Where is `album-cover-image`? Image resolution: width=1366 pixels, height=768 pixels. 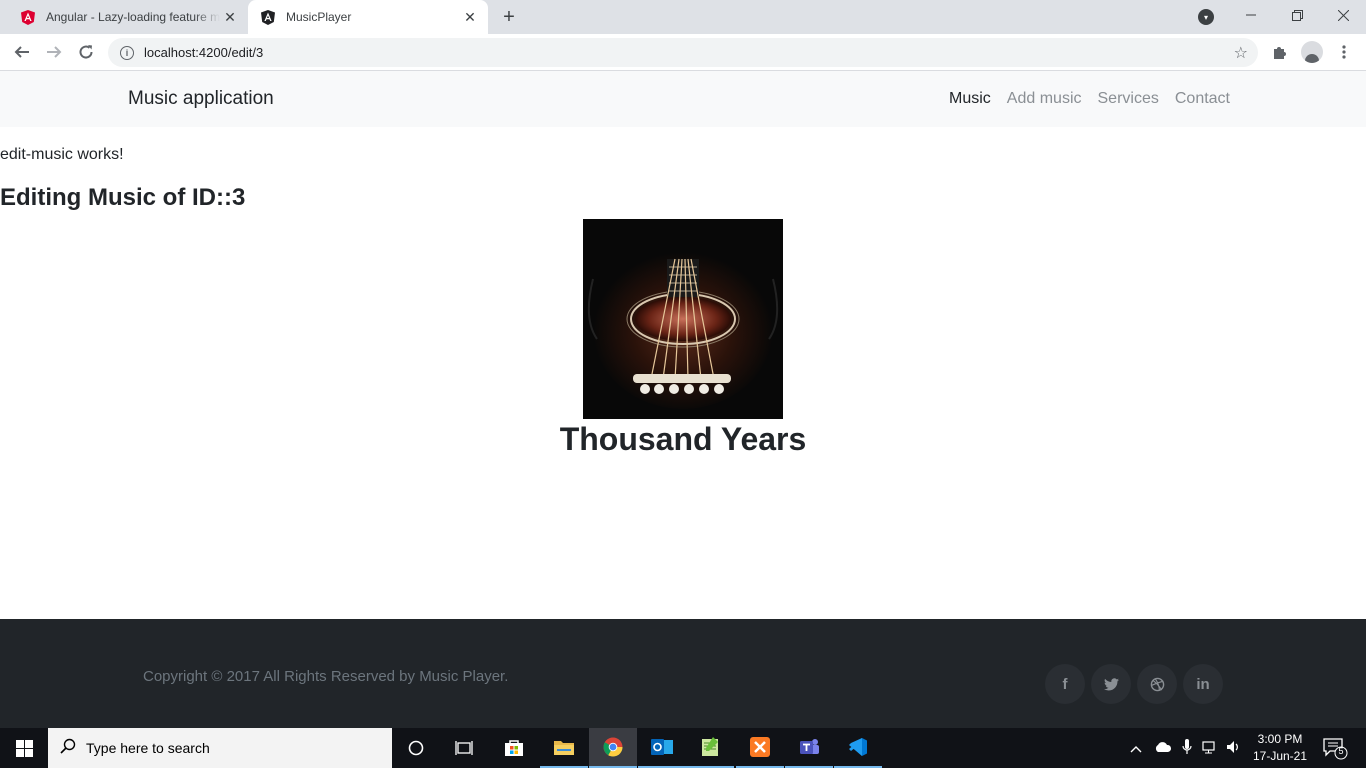 album-cover-image is located at coordinates (683, 319).